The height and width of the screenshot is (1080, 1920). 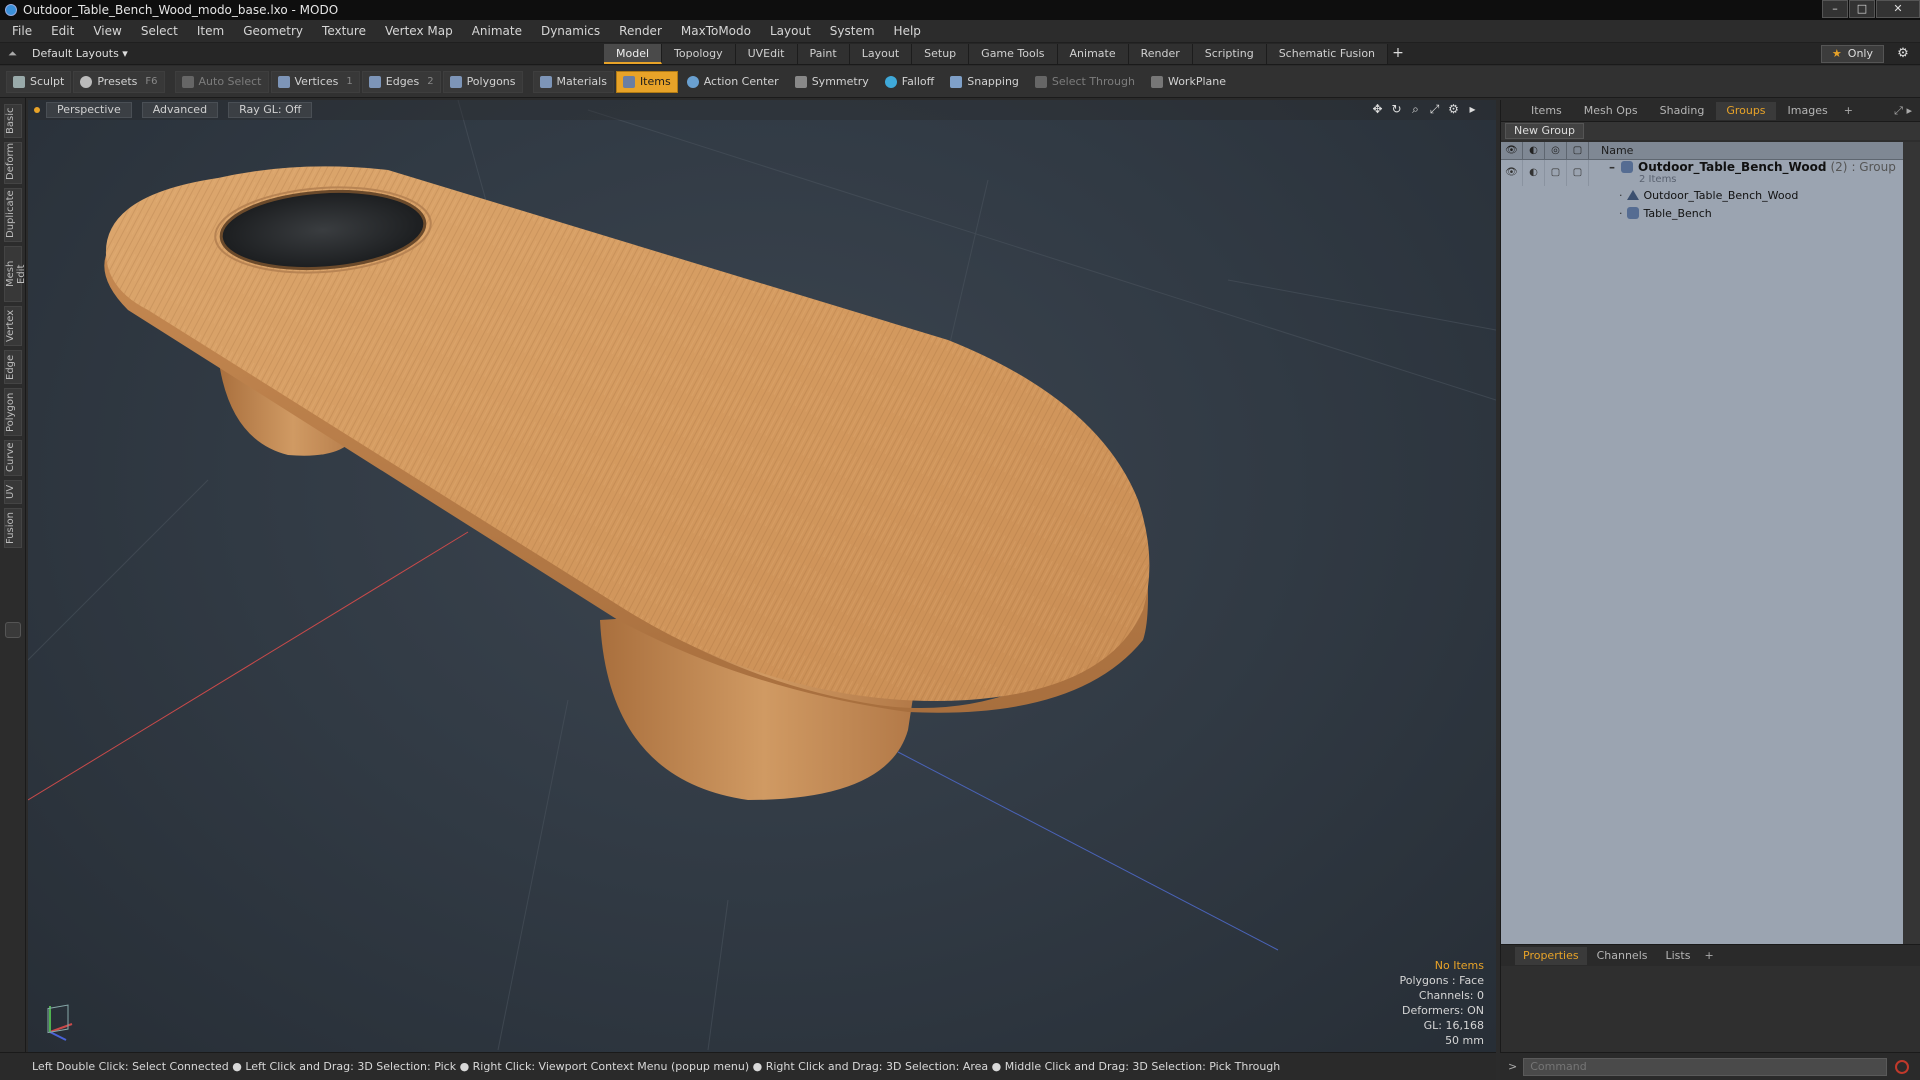 What do you see at coordinates (1835, 9) in the screenshot?
I see `minimize-button: –` at bounding box center [1835, 9].